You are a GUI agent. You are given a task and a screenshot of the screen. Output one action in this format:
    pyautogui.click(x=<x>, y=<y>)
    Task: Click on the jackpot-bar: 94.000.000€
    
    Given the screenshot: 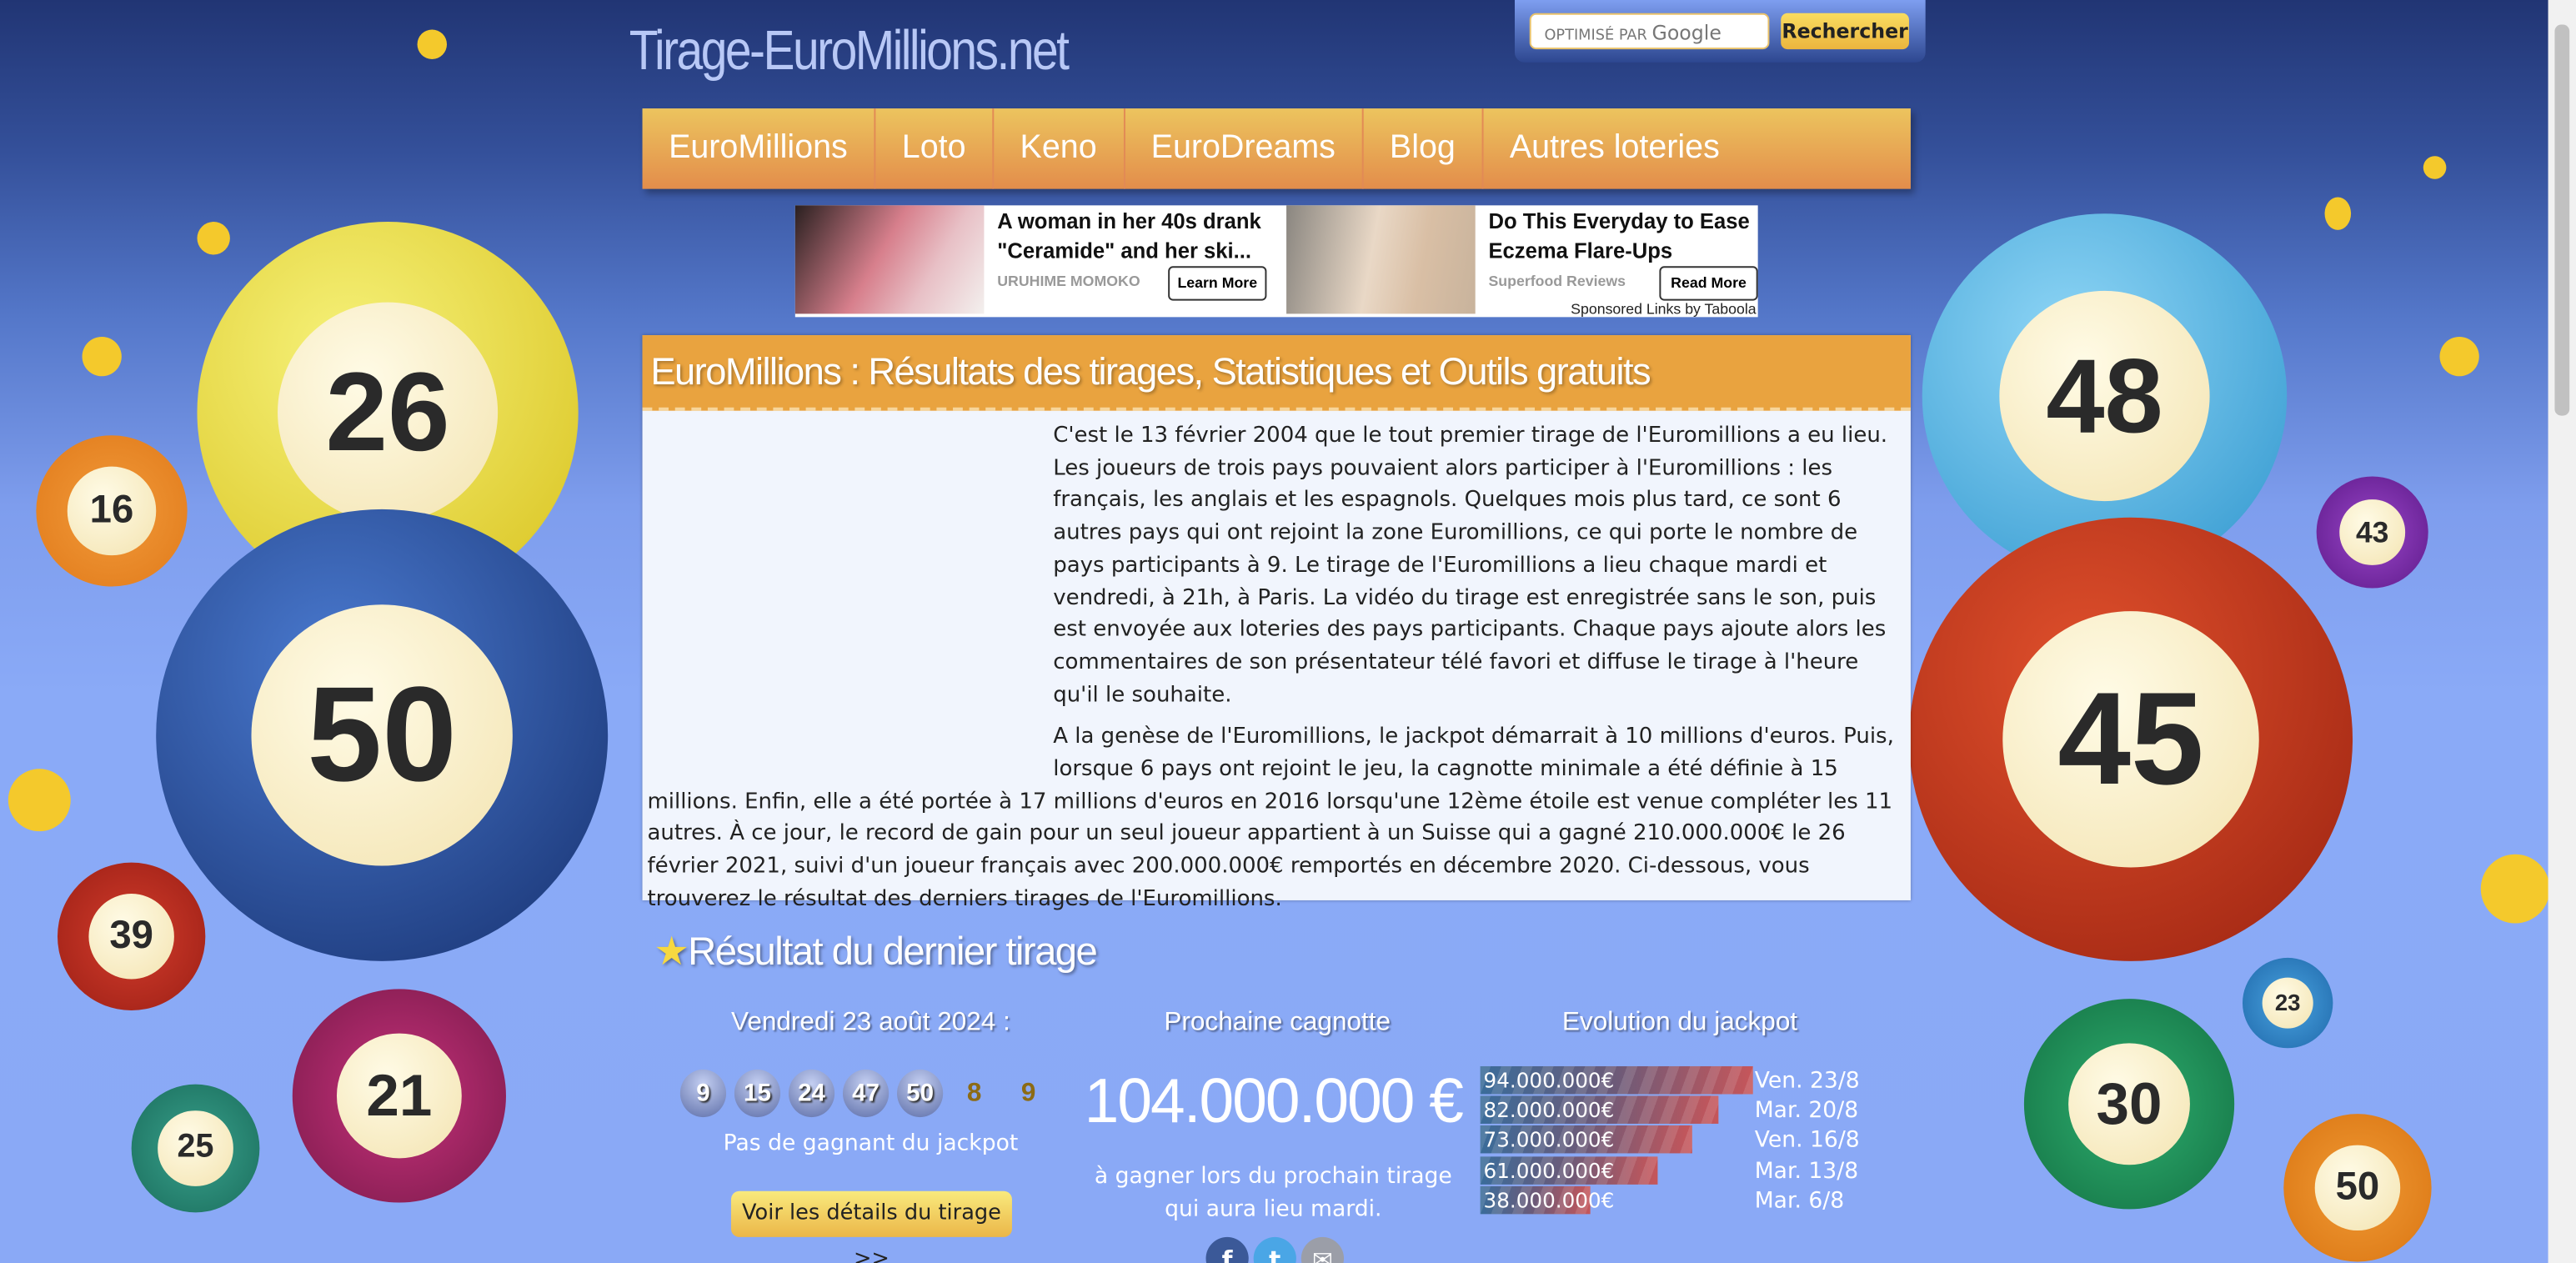 What is the action you would take?
    pyautogui.click(x=1617, y=1080)
    